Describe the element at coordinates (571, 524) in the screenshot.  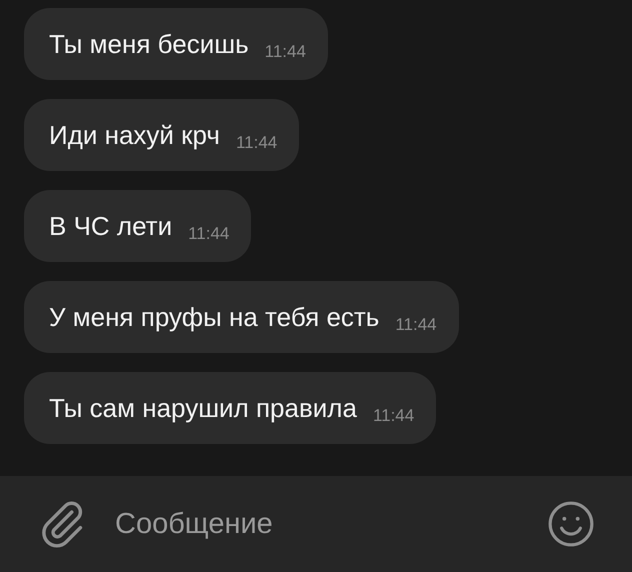
I see `smiley-icon` at that location.